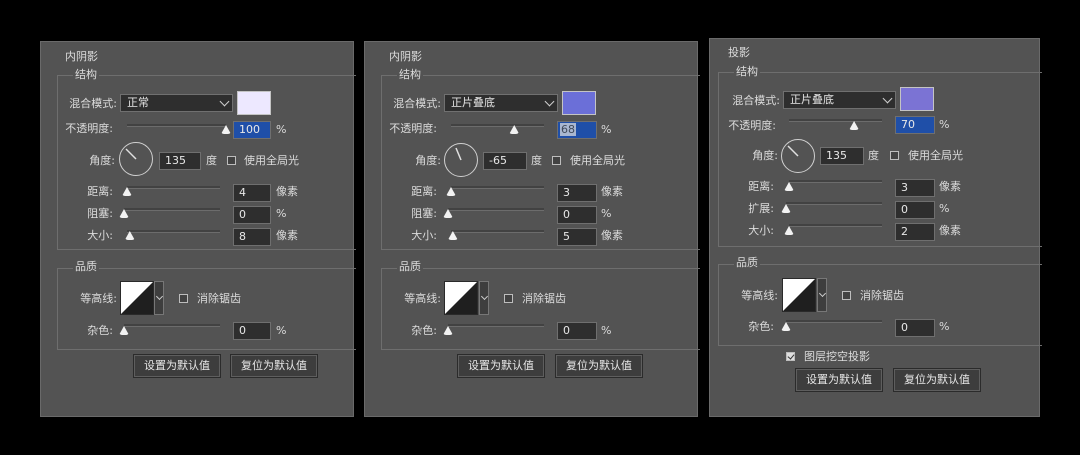  Describe the element at coordinates (566, 236) in the screenshot. I see `size-value: 5` at that location.